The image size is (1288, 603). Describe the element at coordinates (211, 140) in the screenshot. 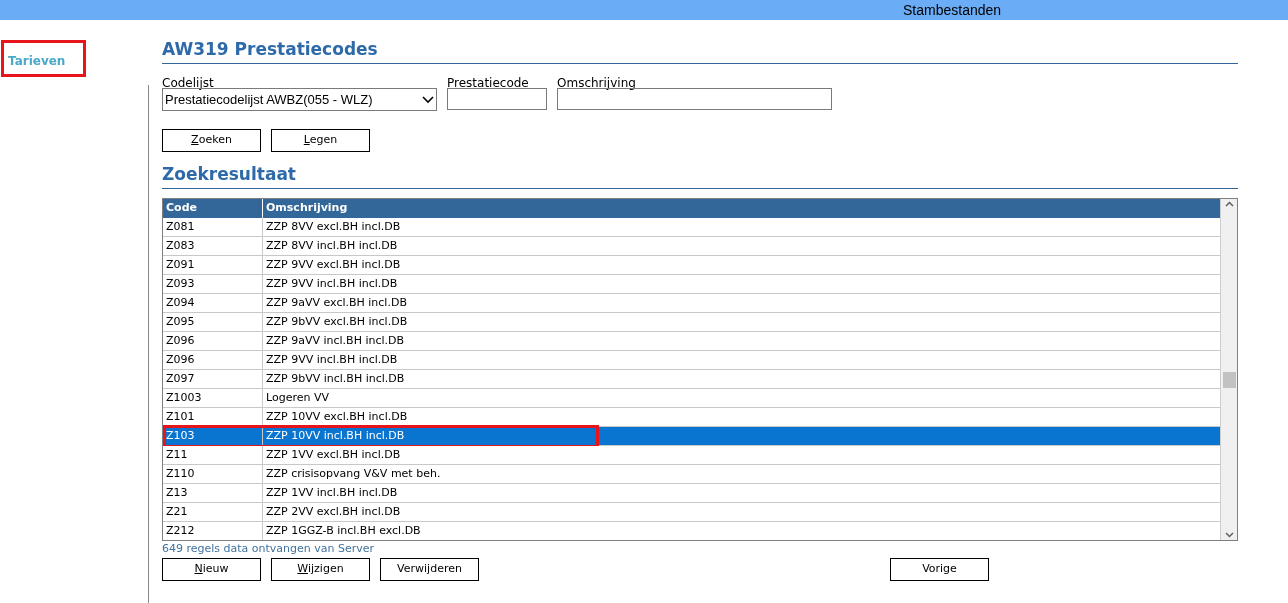

I see `form-button: Zoeken` at that location.